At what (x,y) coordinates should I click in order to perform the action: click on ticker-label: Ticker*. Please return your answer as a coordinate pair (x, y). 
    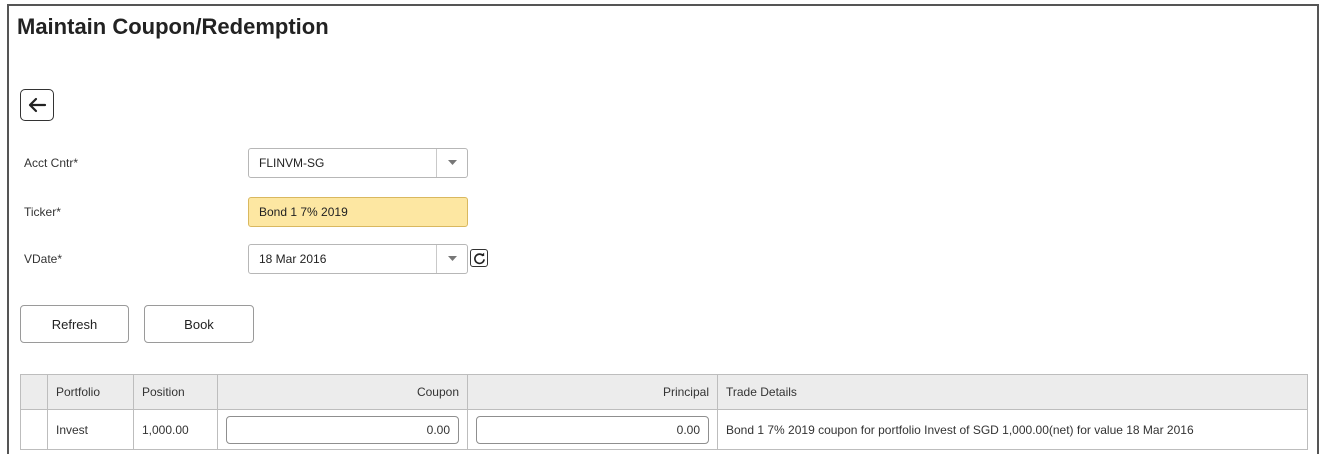
    Looking at the image, I should click on (42, 212).